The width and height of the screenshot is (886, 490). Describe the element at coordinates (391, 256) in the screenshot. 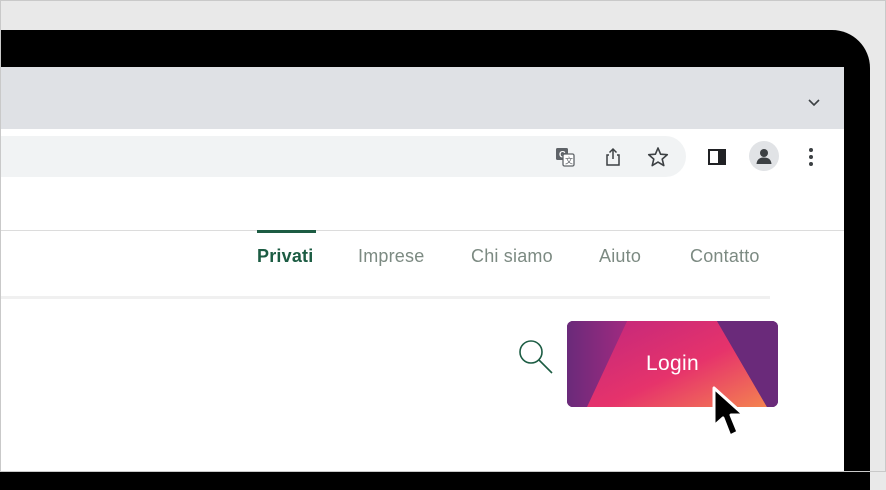

I see `nav-item-imprese: Imprese` at that location.